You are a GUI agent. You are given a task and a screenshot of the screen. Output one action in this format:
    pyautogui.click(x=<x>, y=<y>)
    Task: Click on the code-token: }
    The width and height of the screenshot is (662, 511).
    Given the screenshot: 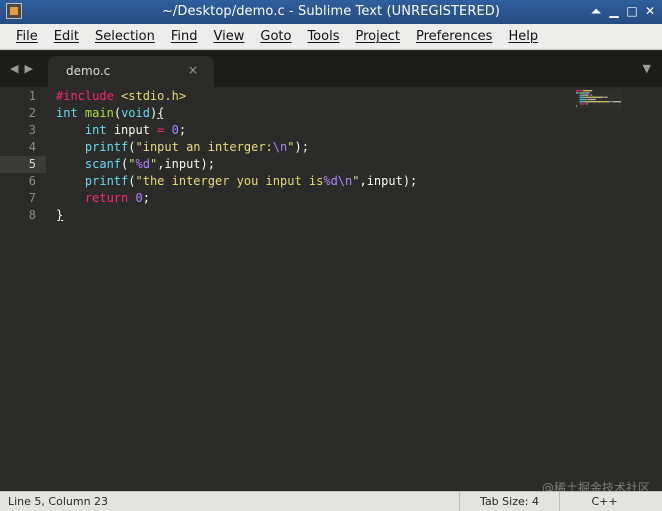 What is the action you would take?
    pyautogui.click(x=60, y=215)
    